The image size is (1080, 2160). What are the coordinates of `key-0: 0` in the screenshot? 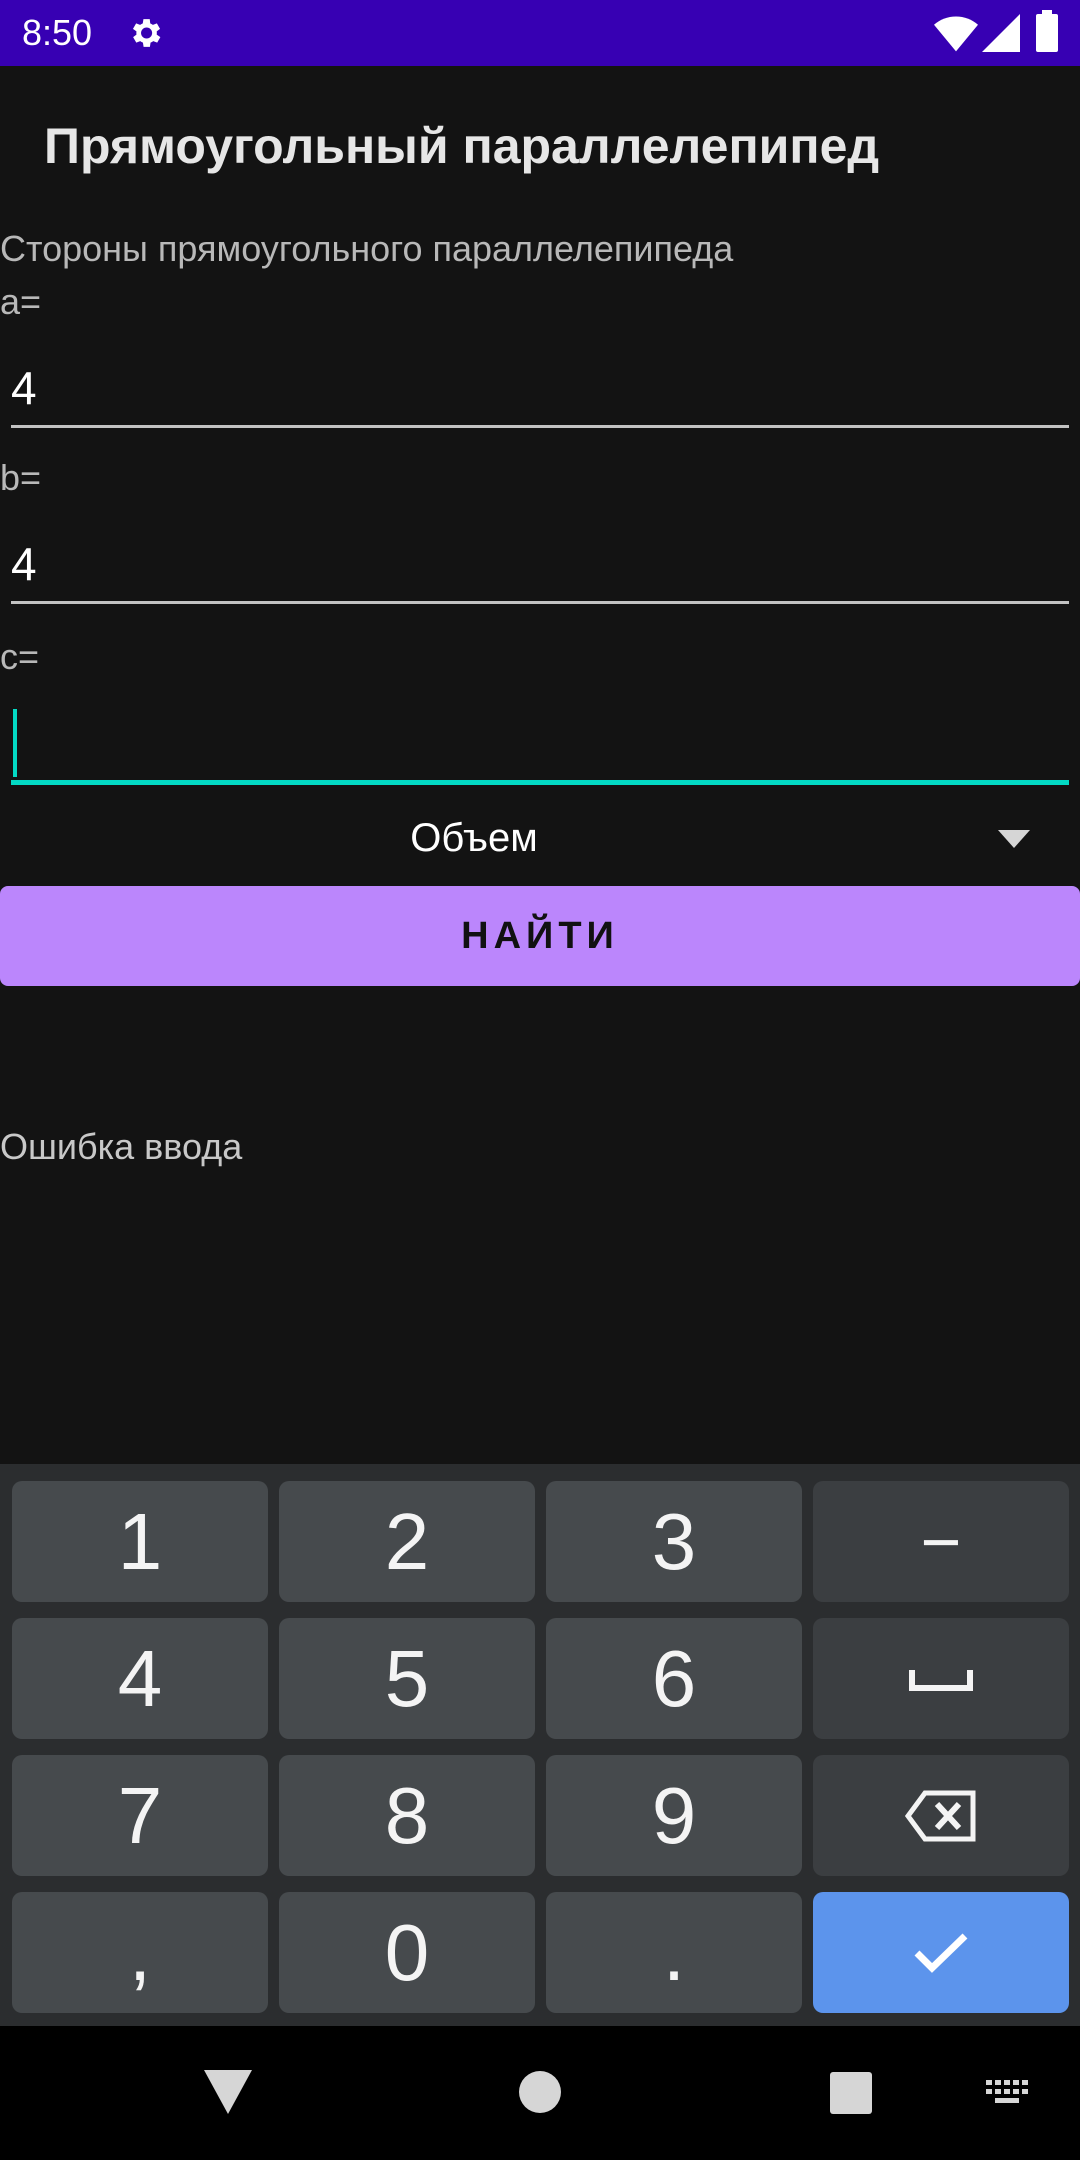 It's located at (407, 1952).